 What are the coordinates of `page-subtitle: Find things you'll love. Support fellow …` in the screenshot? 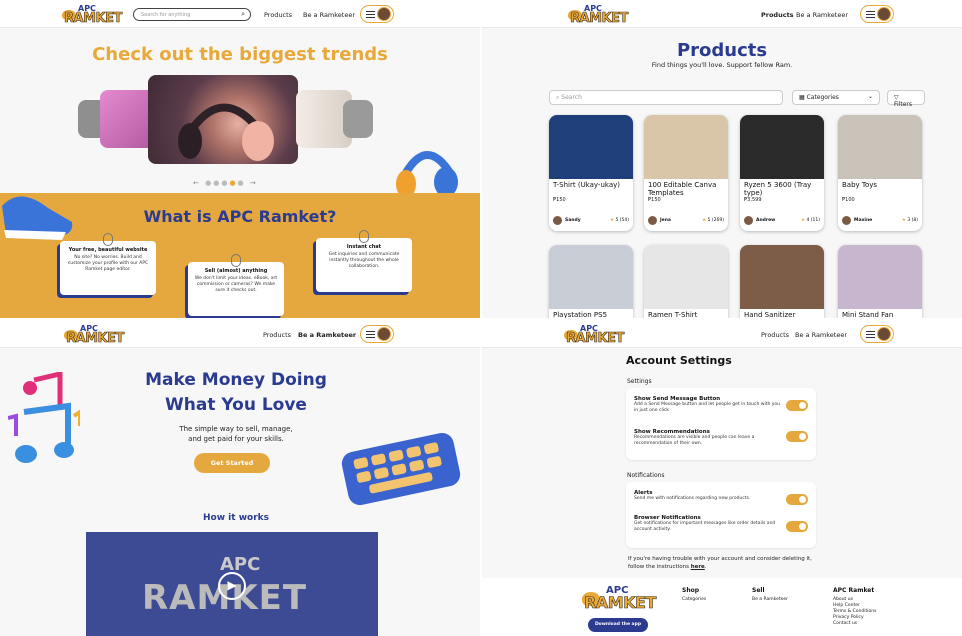 It's located at (722, 65).